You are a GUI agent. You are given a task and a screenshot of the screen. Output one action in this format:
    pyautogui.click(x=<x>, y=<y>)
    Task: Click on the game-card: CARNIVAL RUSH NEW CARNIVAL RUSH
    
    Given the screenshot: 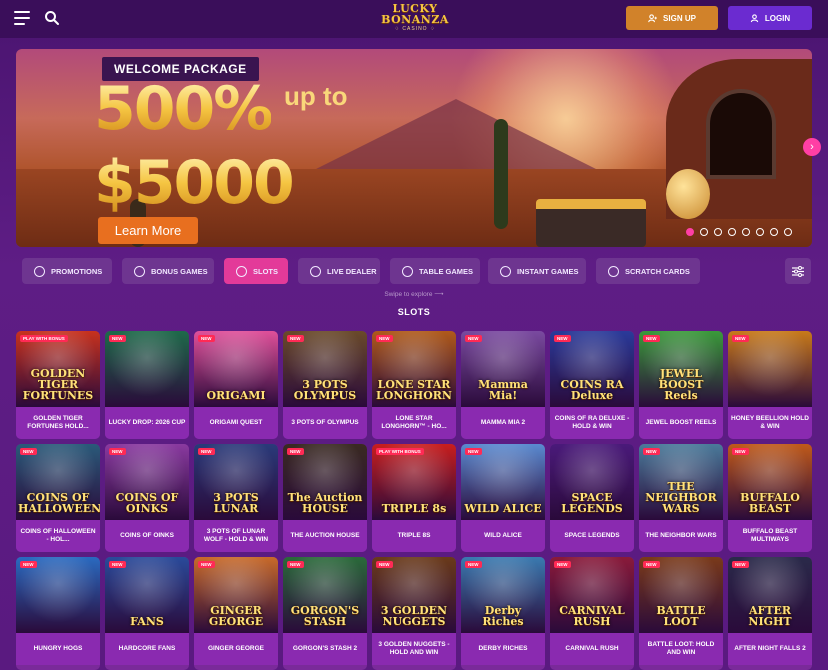 What is the action you would take?
    pyautogui.click(x=592, y=613)
    